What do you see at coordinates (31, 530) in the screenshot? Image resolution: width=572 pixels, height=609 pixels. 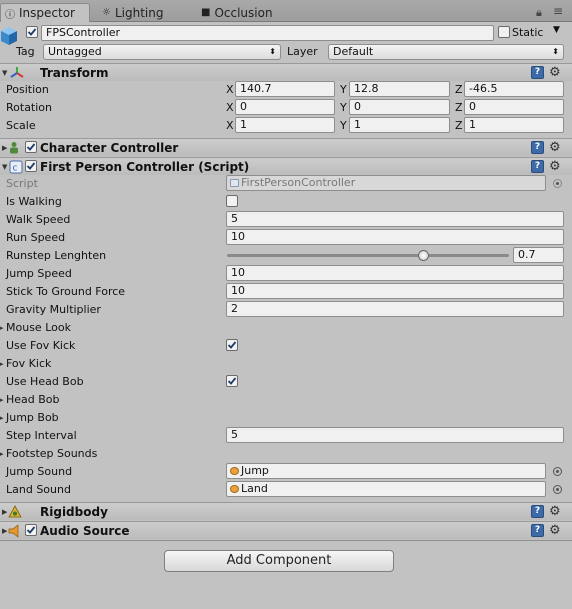 I see `audio-source-enabled-checkbox` at bounding box center [31, 530].